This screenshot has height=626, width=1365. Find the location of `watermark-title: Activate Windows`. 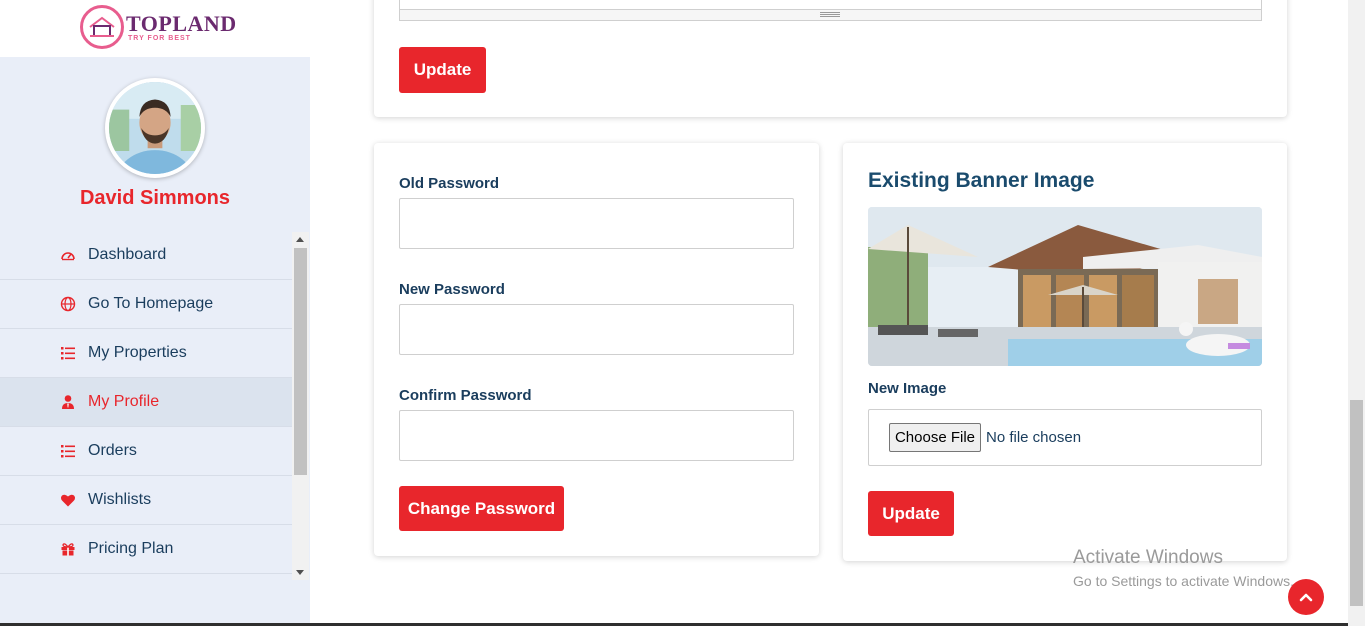

watermark-title: Activate Windows is located at coordinates (1148, 557).